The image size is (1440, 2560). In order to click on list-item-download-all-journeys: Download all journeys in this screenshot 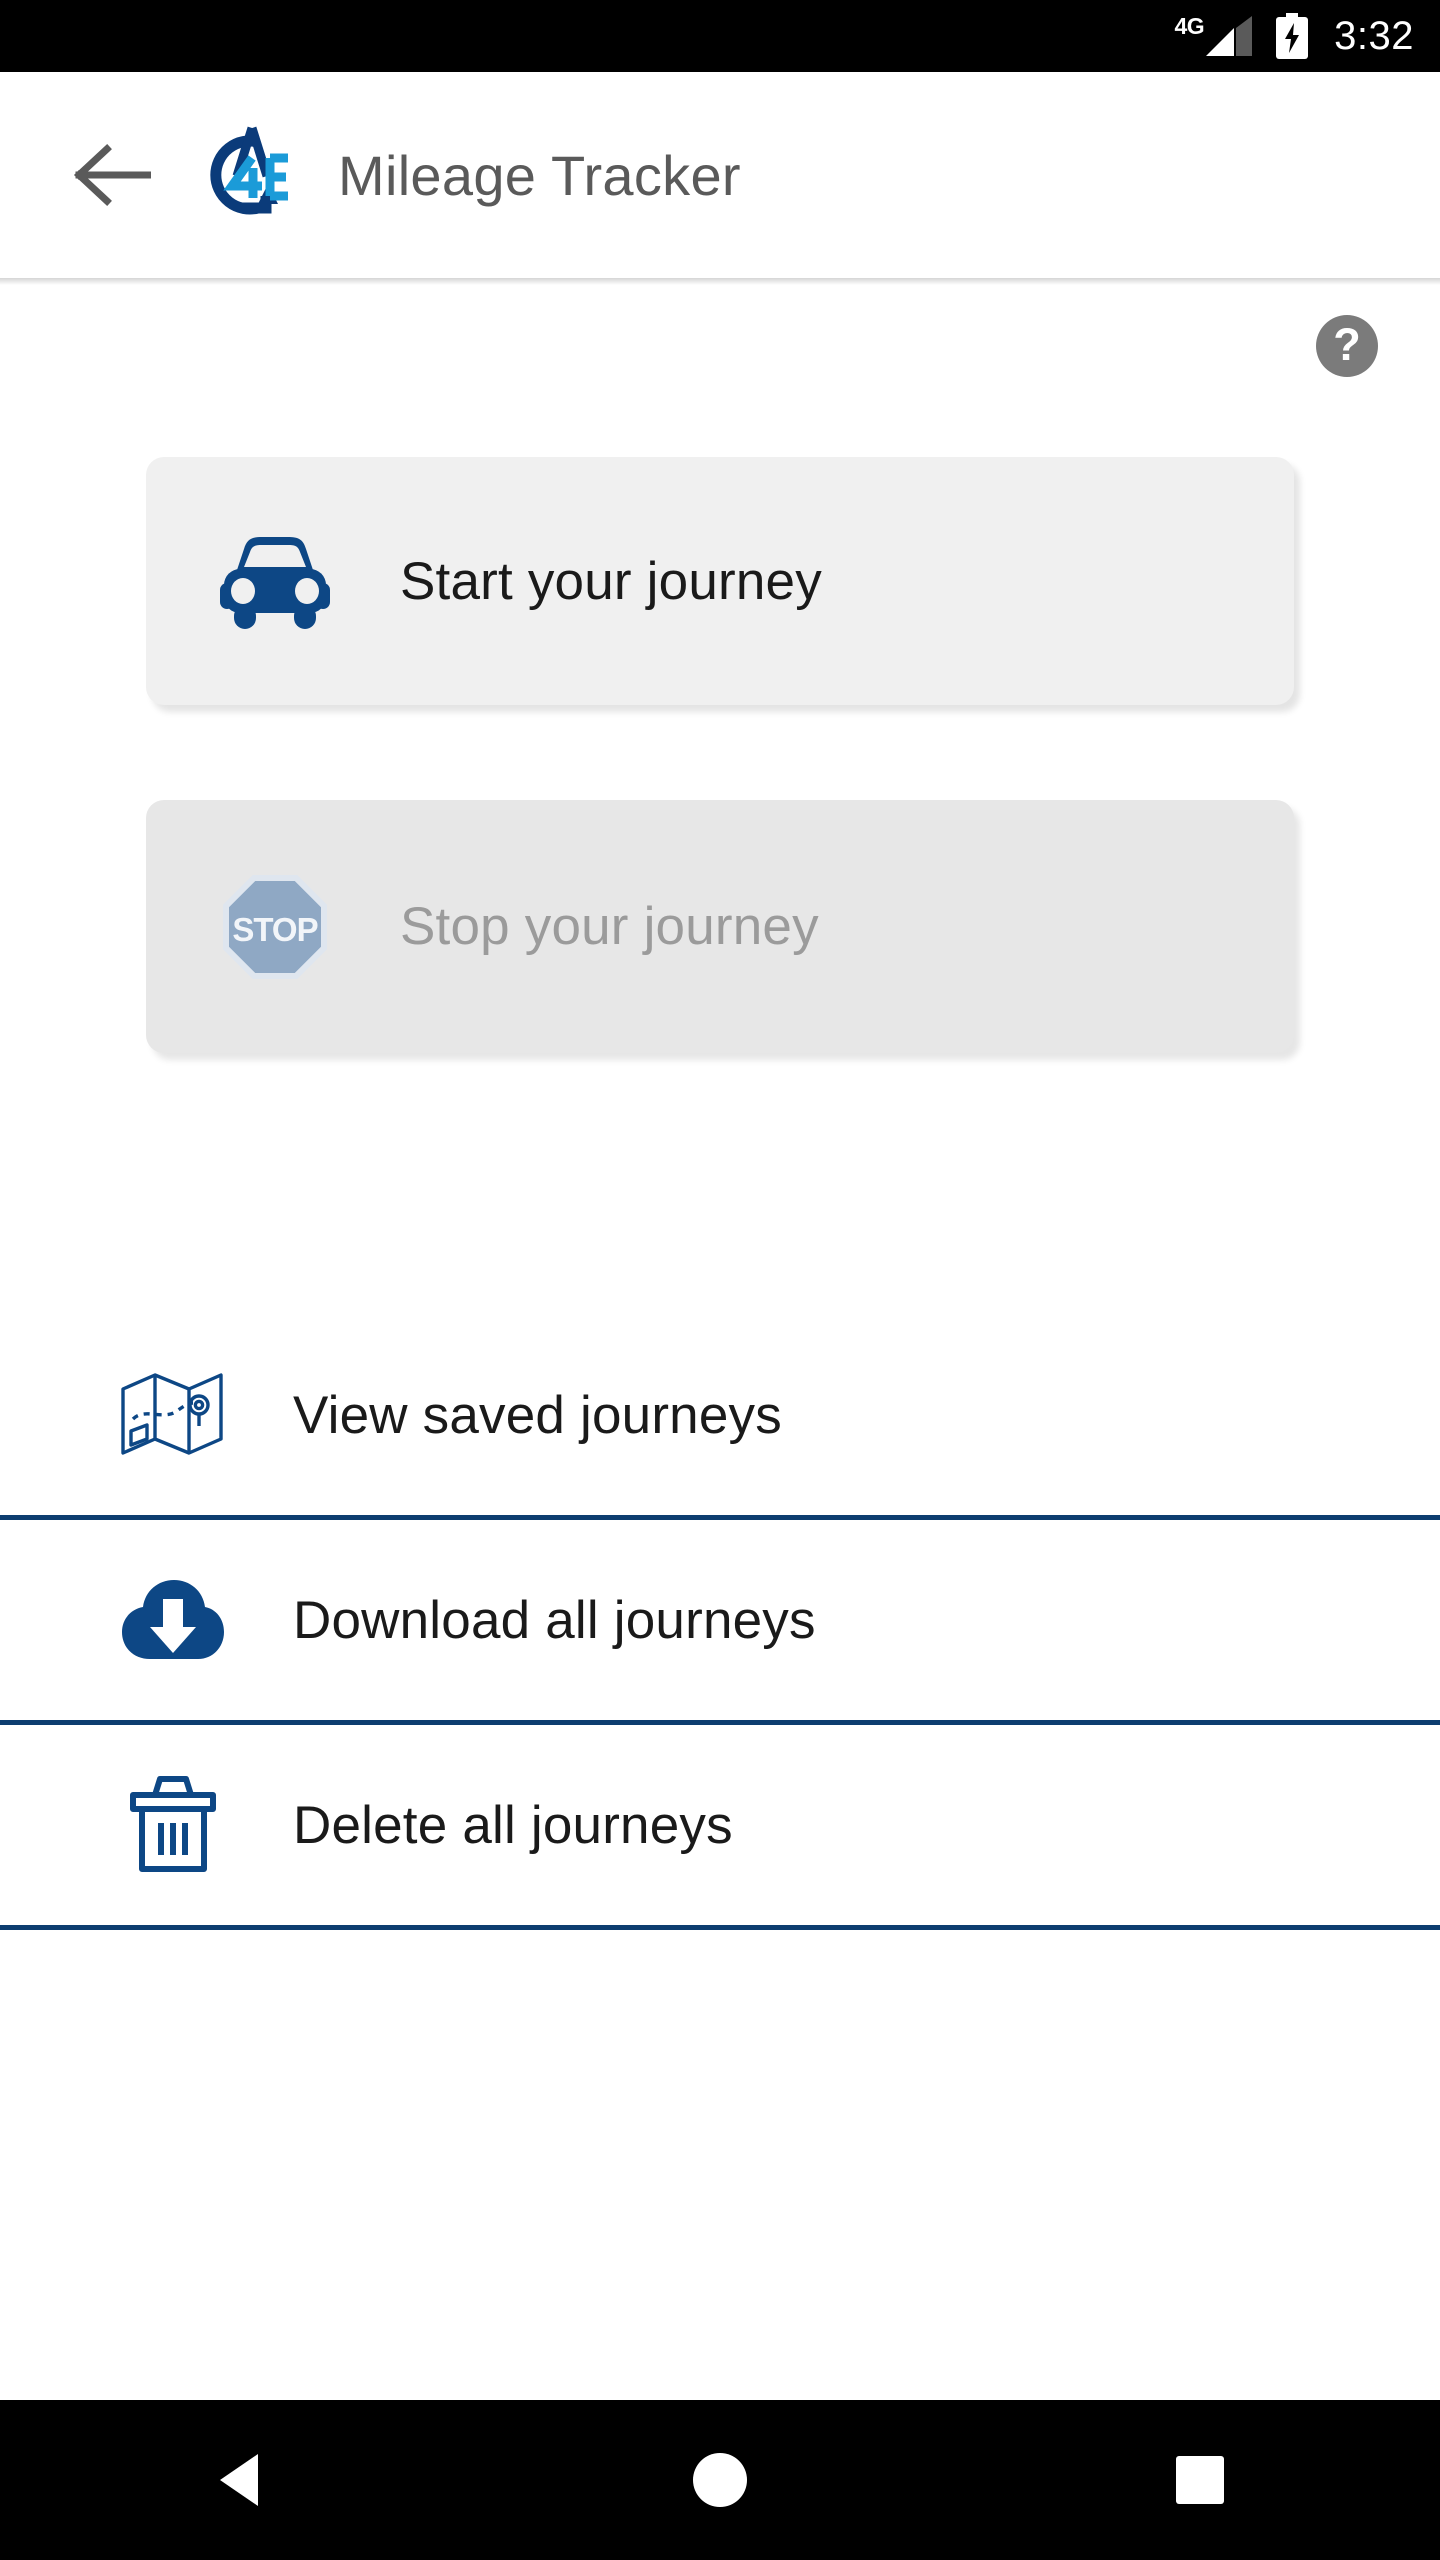, I will do `click(720, 1620)`.